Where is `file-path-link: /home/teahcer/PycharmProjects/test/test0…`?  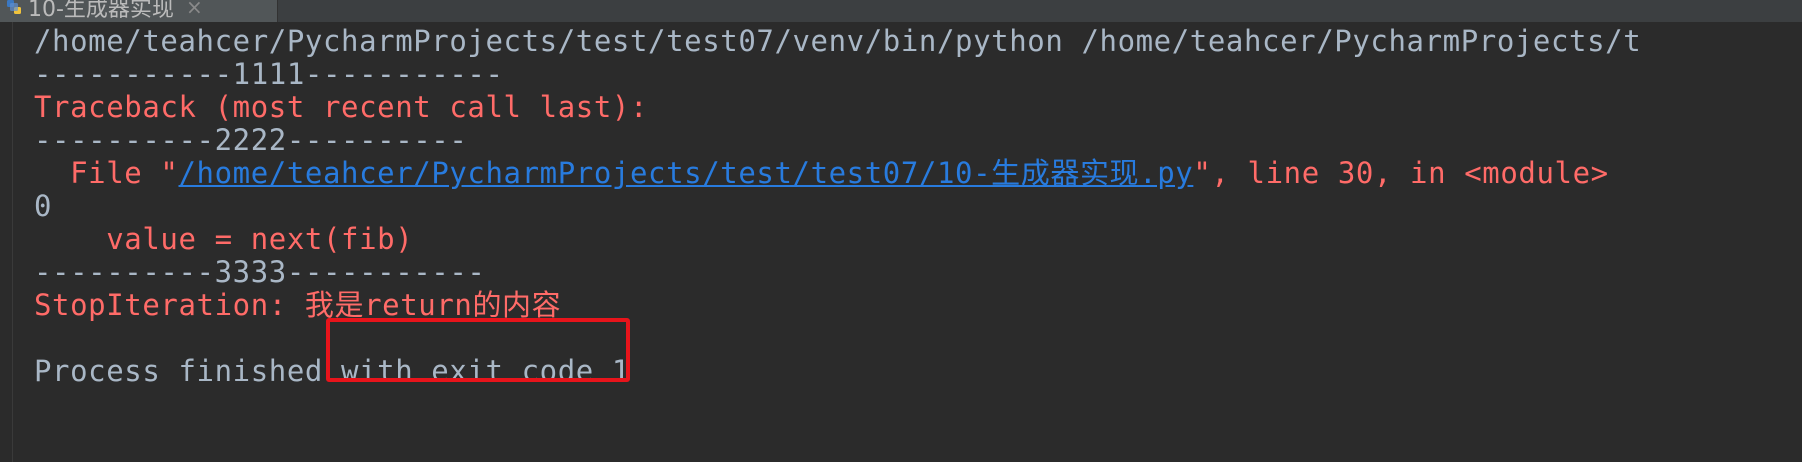
file-path-link: /home/teahcer/PycharmProjects/test/test0… is located at coordinates (685, 173).